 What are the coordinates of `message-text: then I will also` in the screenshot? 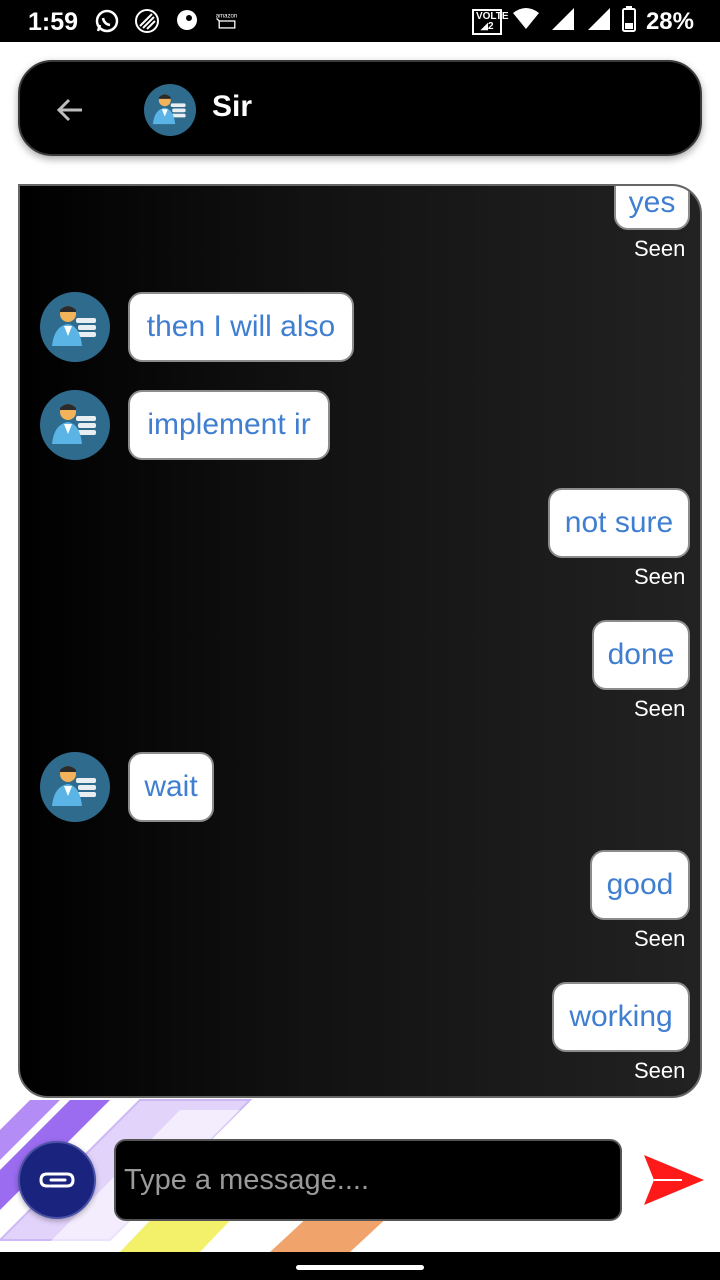 It's located at (241, 326).